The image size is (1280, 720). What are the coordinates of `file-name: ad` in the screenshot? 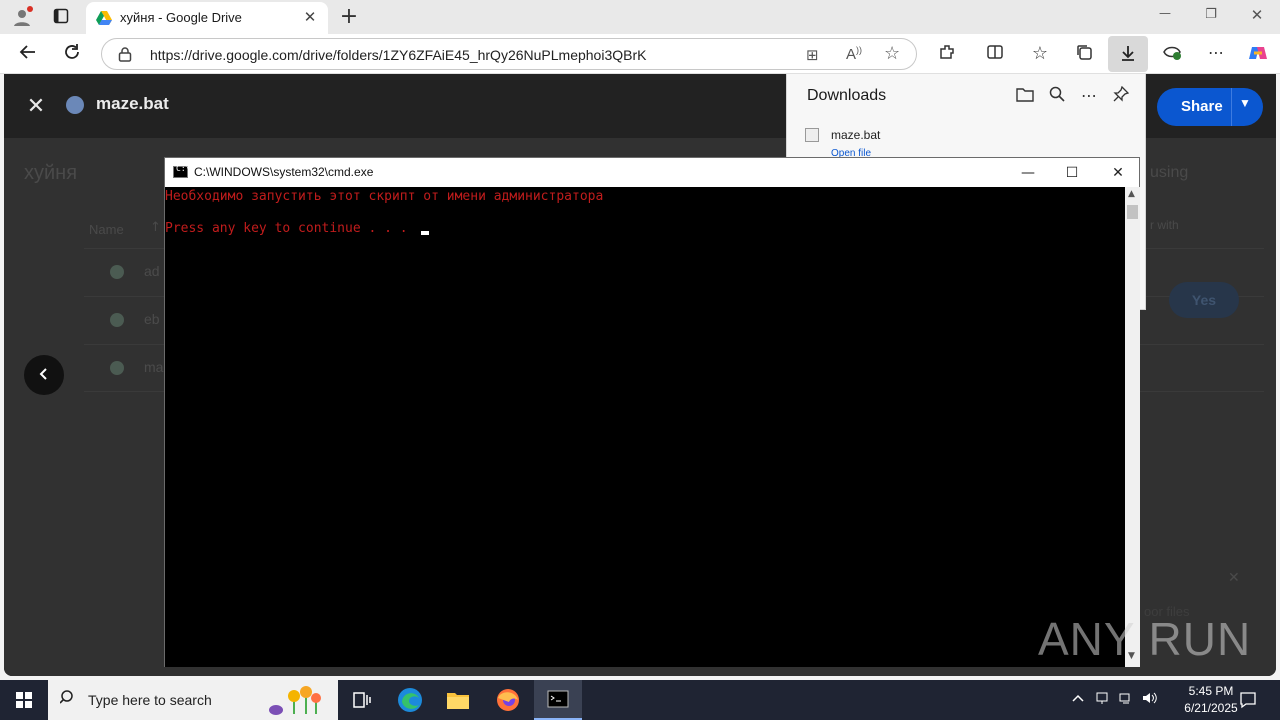 It's located at (152, 271).